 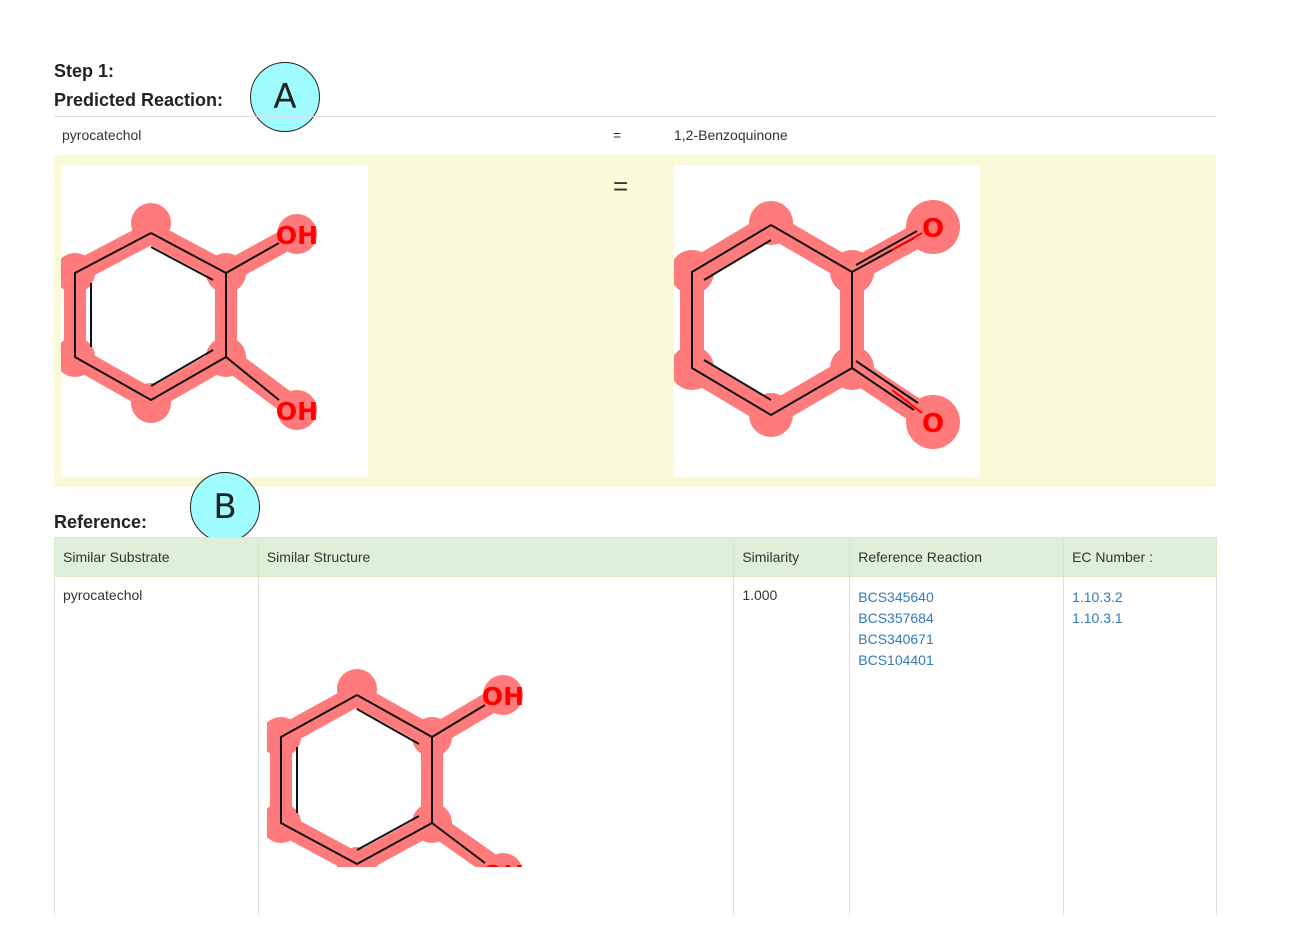 I want to click on similar-structure-cell: OH OH, so click(x=496, y=745).